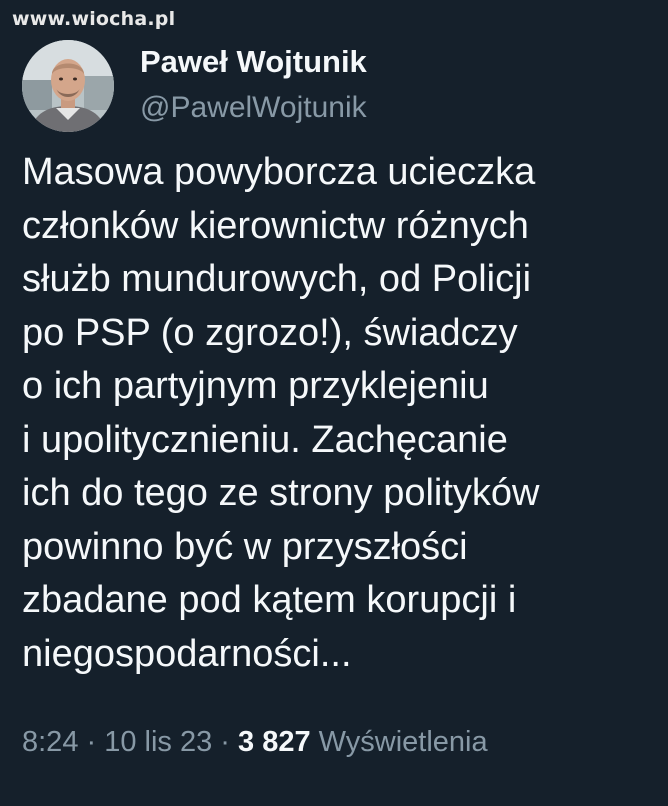 This screenshot has width=668, height=806. I want to click on avatar, so click(68, 86).